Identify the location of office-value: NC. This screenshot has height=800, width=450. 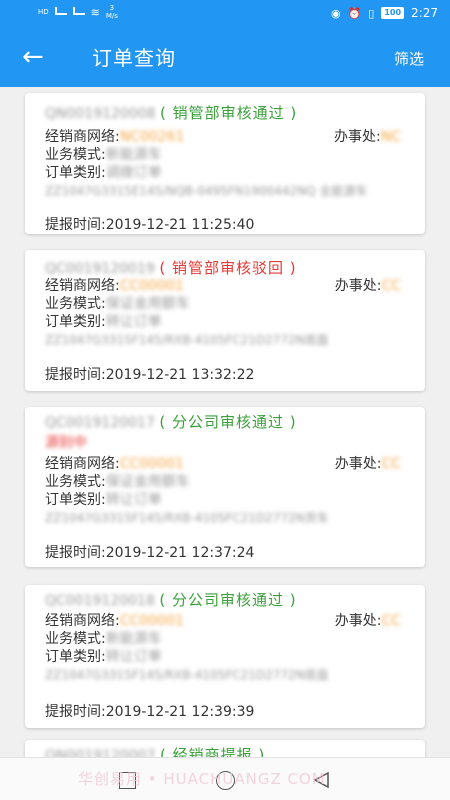
(390, 137).